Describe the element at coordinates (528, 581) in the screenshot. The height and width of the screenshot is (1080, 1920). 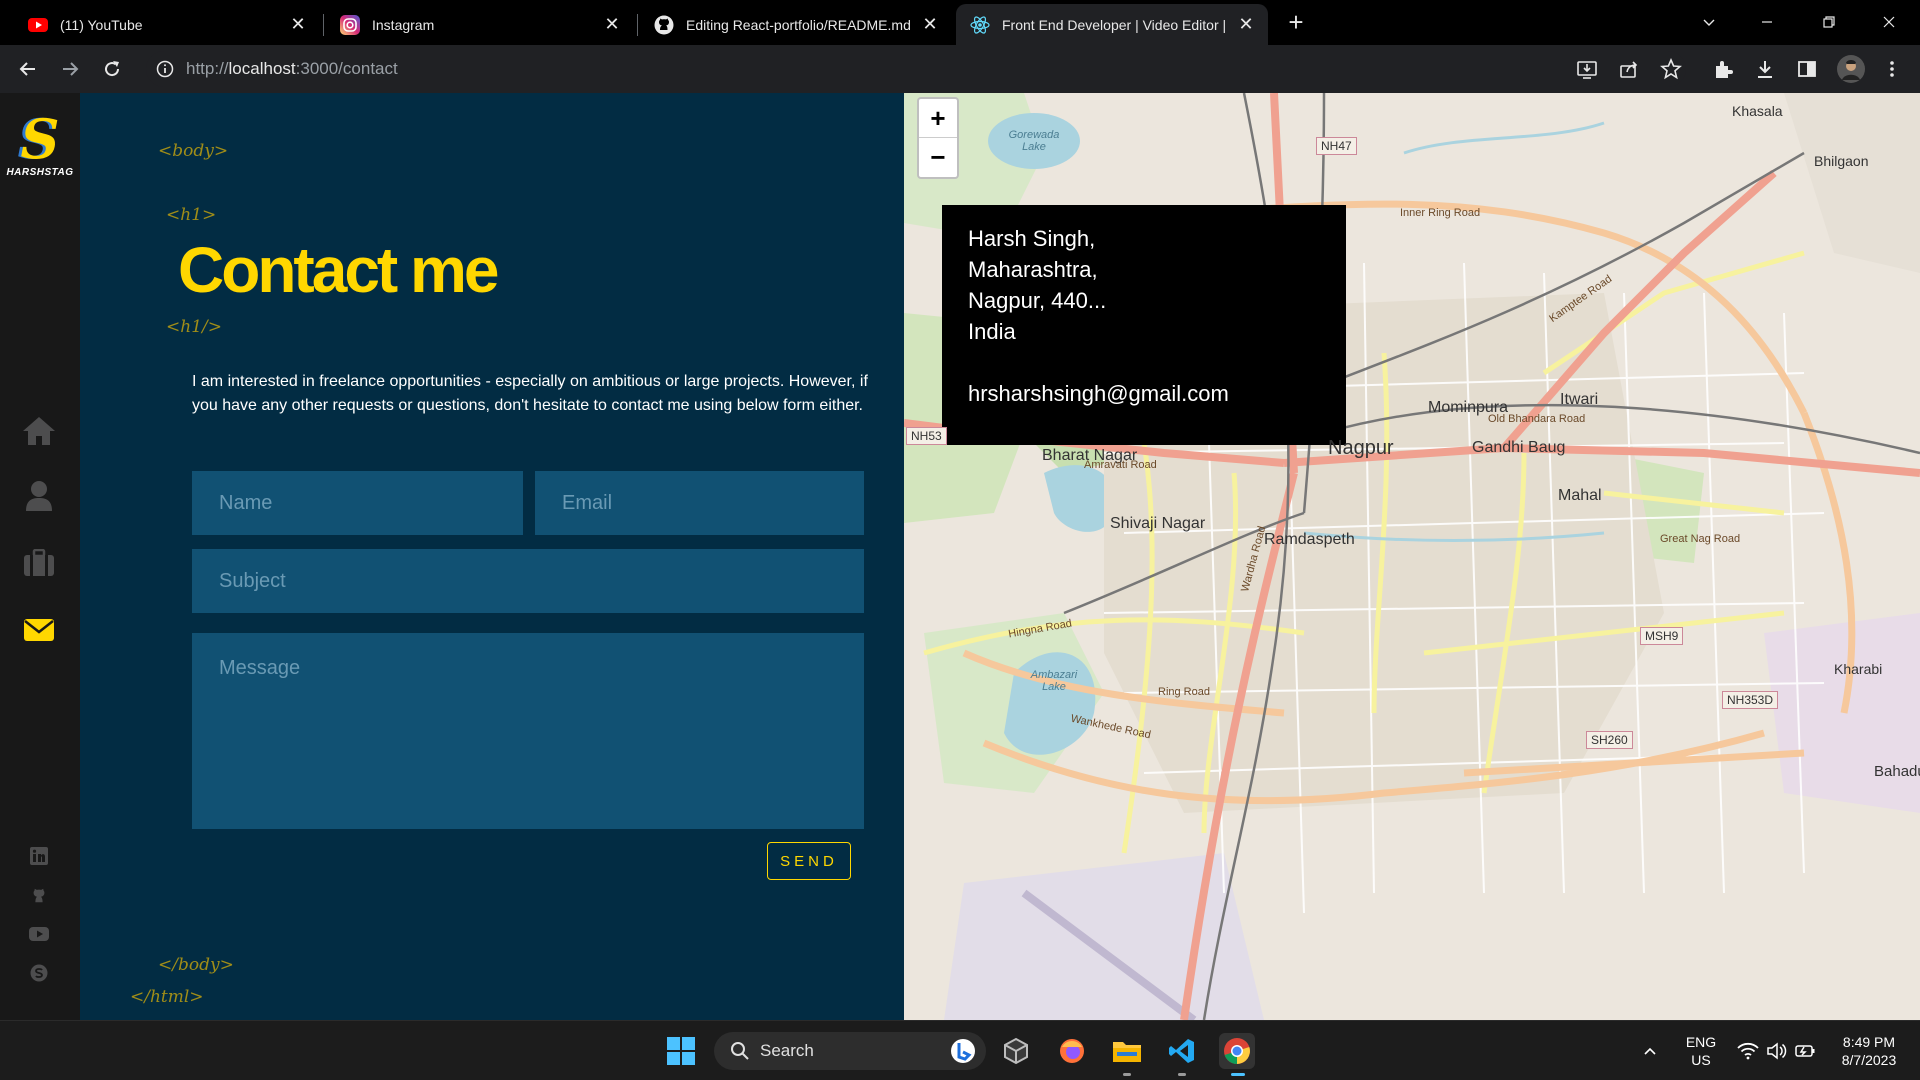
I see `subject-input` at that location.